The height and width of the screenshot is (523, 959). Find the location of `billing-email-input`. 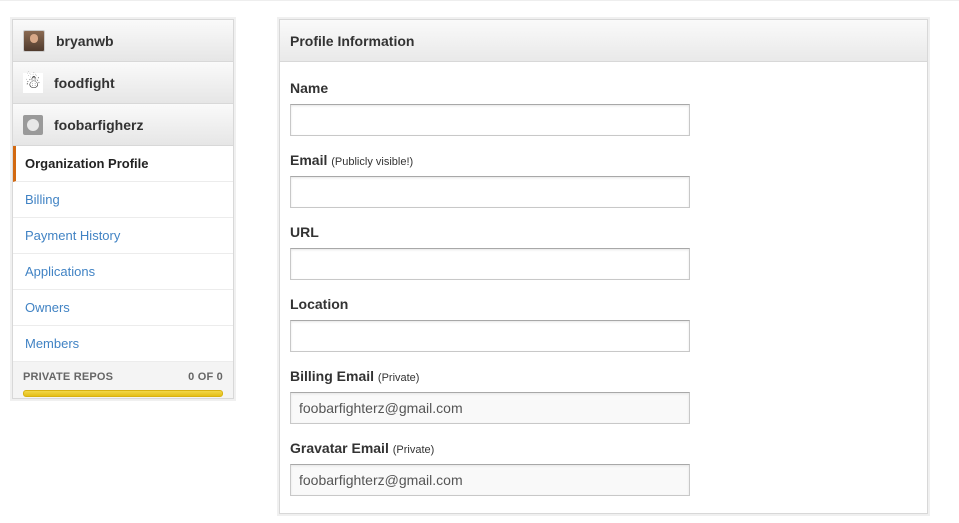

billing-email-input is located at coordinates (490, 408).